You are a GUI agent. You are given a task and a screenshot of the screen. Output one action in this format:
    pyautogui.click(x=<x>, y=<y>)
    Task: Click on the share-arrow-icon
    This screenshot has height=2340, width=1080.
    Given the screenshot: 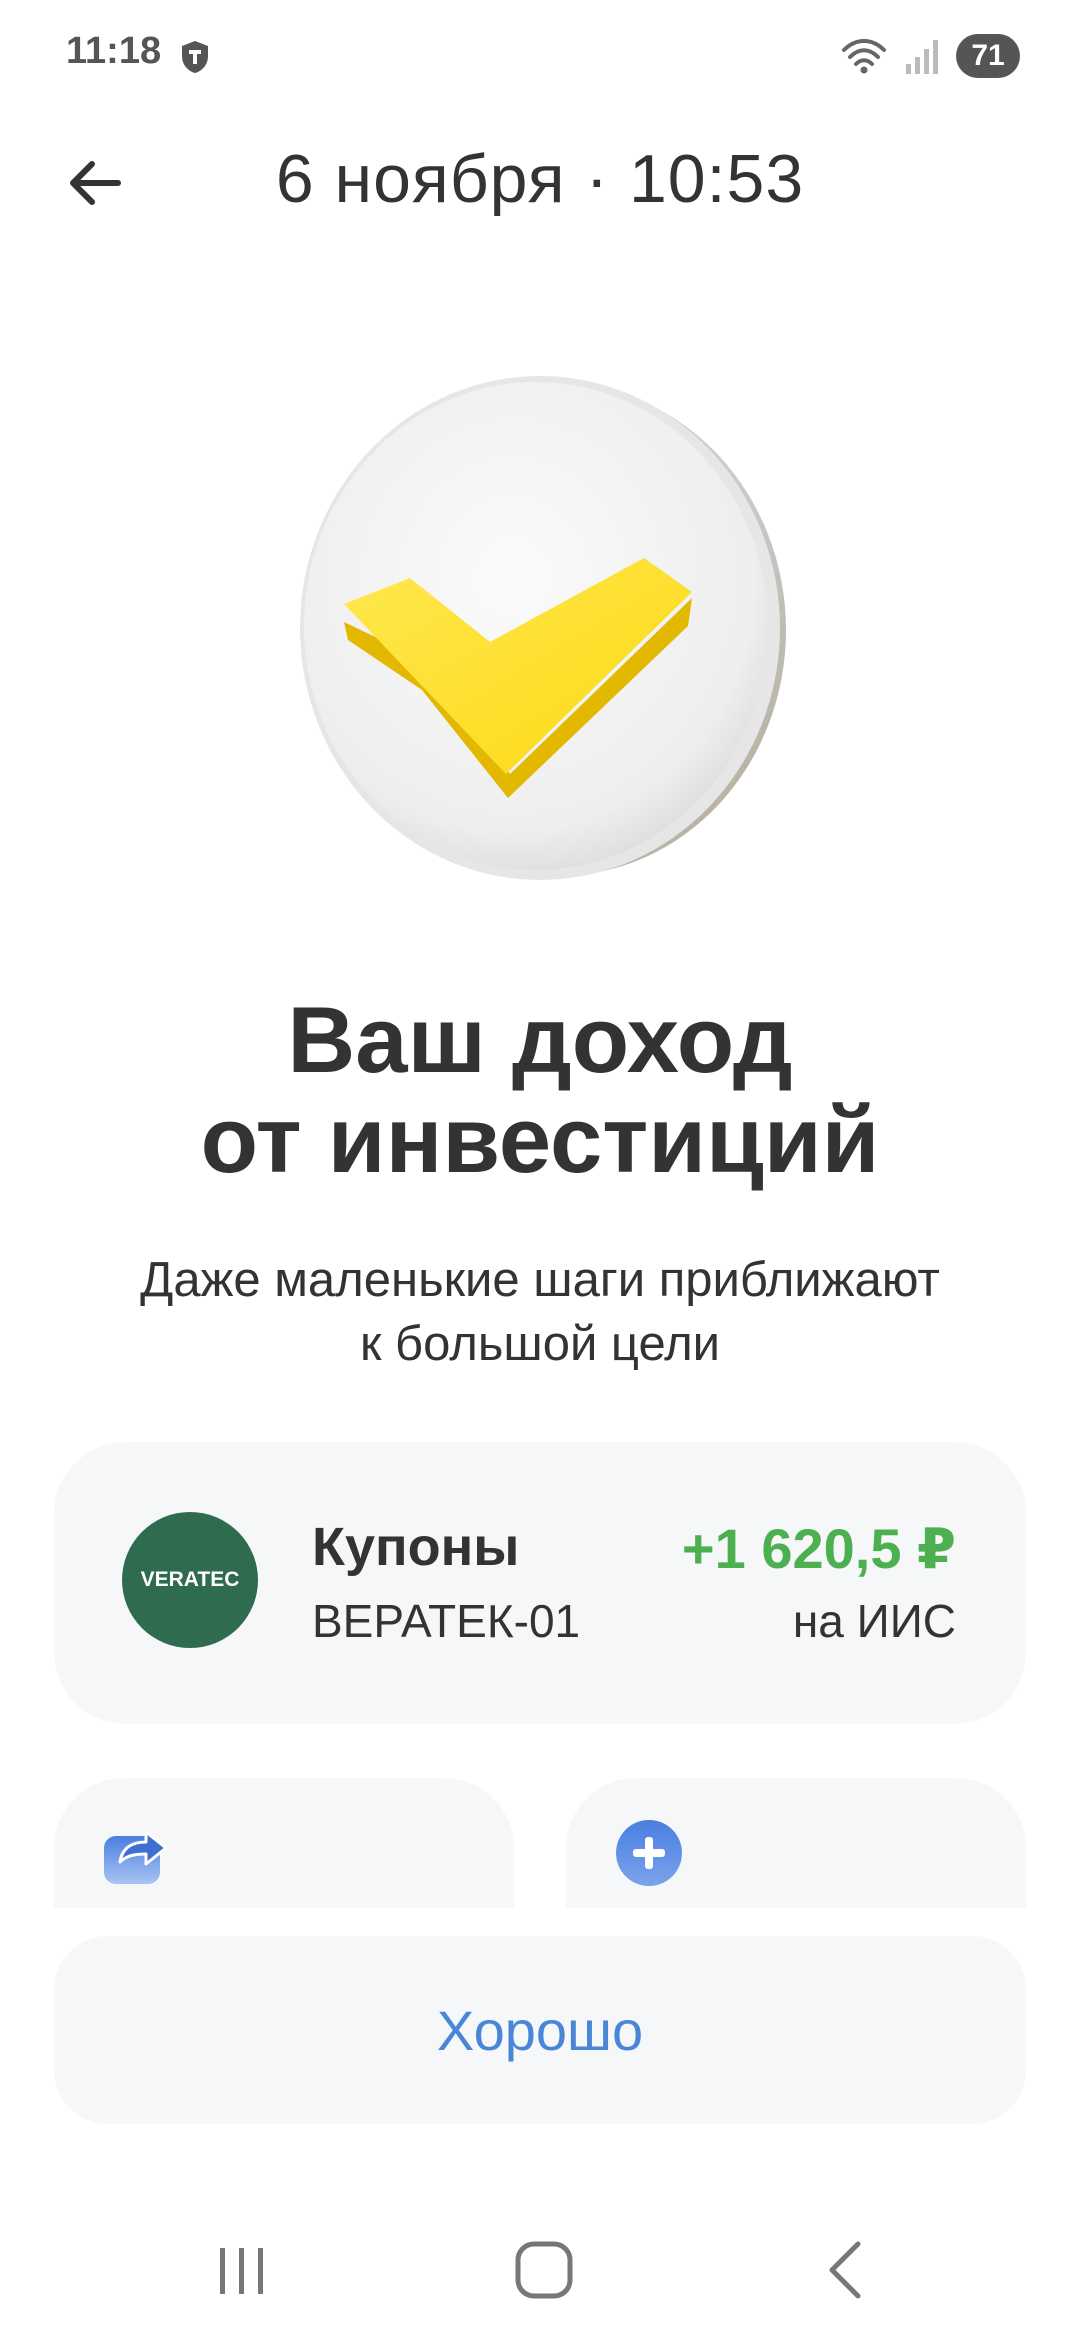 What is the action you would take?
    pyautogui.click(x=136, y=1857)
    